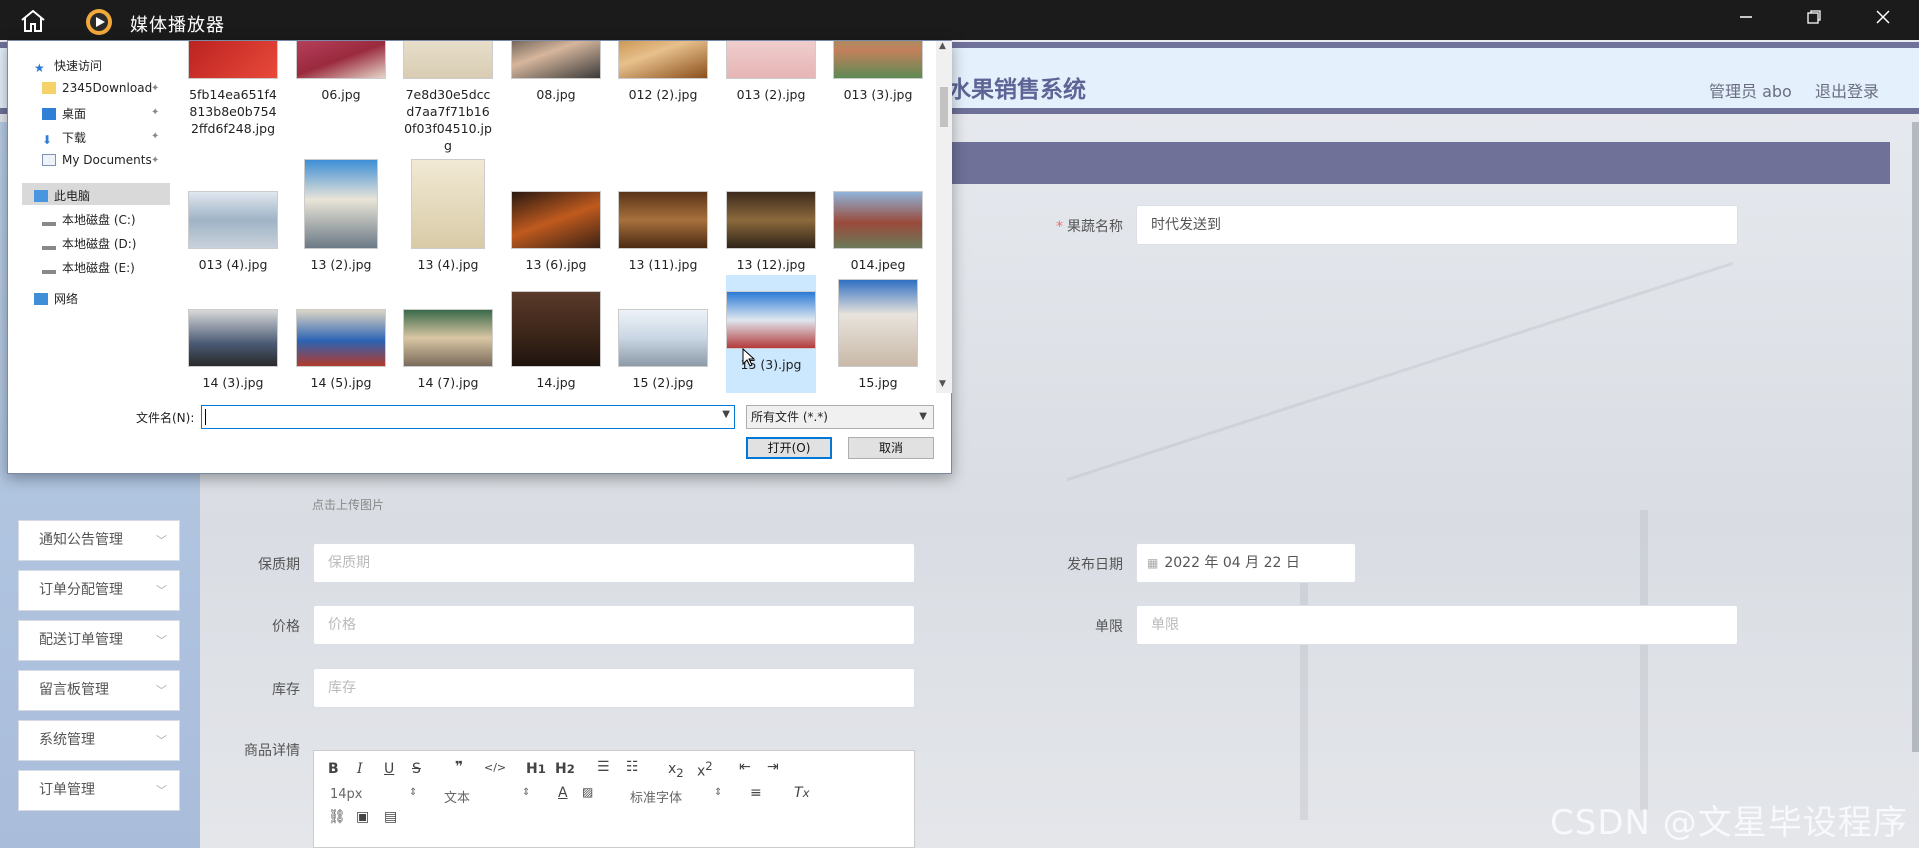 The width and height of the screenshot is (1919, 848). I want to click on file-item: 13 (6).jpg, so click(556, 232).